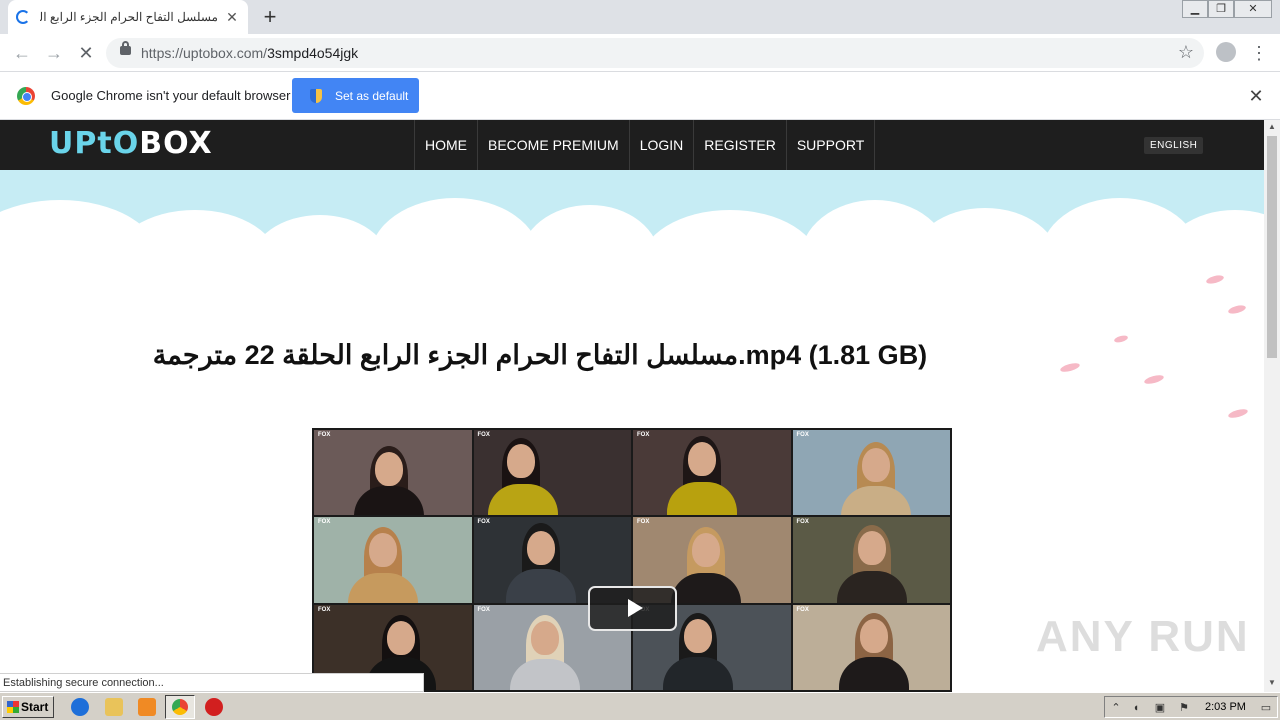 The height and width of the screenshot is (720, 1280). I want to click on forward-icon: →, so click(54, 53).